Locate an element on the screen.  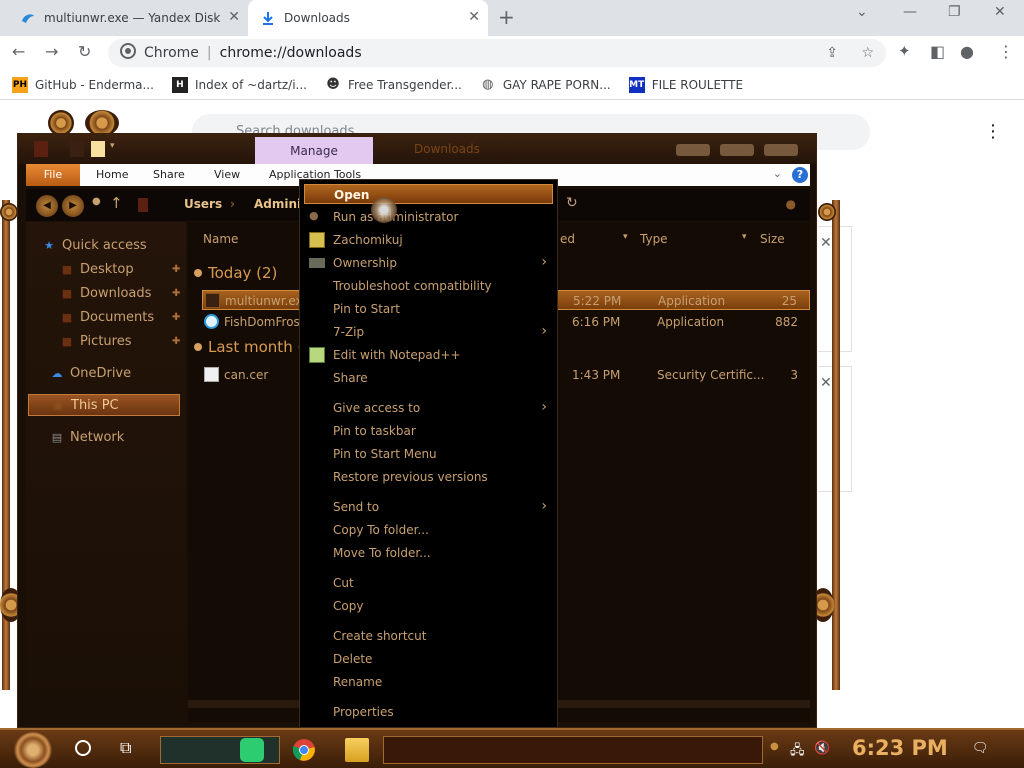
downloads-menu-icon: ⋮ is located at coordinates (993, 131).